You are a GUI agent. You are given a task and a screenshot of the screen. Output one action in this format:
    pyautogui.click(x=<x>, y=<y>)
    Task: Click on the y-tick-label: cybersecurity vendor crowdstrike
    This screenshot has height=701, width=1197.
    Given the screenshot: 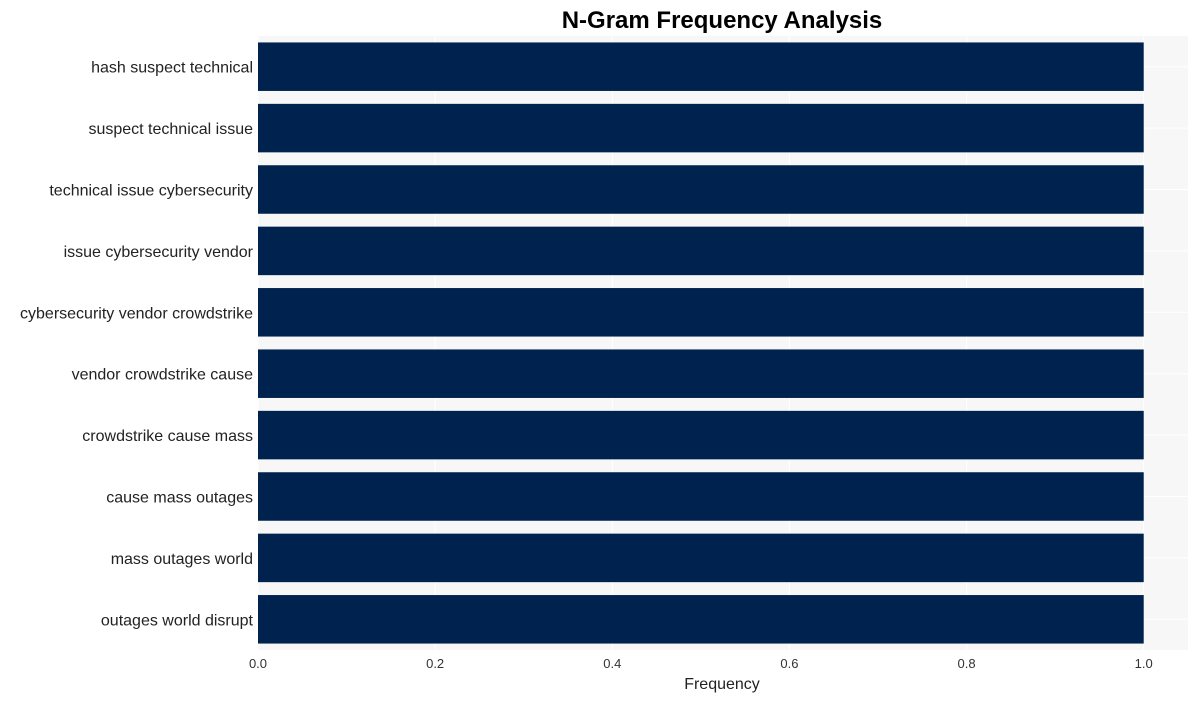 What is the action you would take?
    pyautogui.click(x=136, y=313)
    